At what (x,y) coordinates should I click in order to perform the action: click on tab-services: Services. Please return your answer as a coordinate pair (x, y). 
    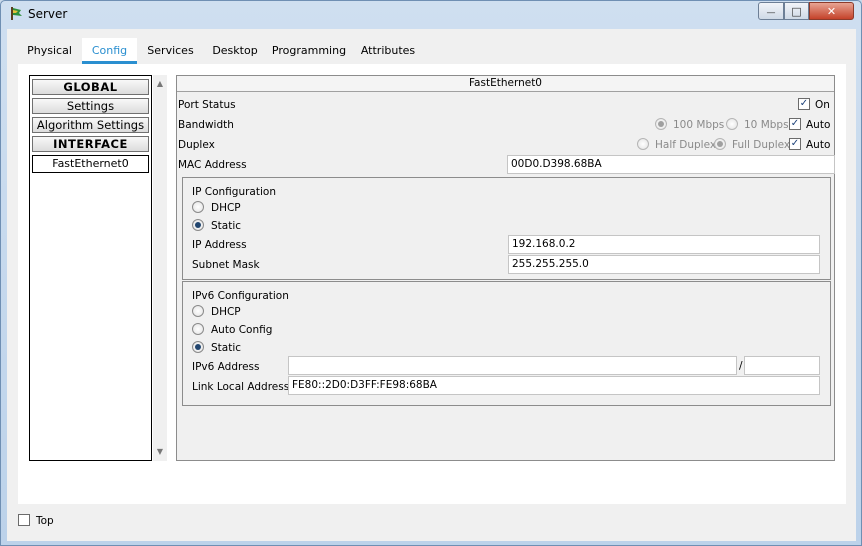
    Looking at the image, I should click on (170, 51).